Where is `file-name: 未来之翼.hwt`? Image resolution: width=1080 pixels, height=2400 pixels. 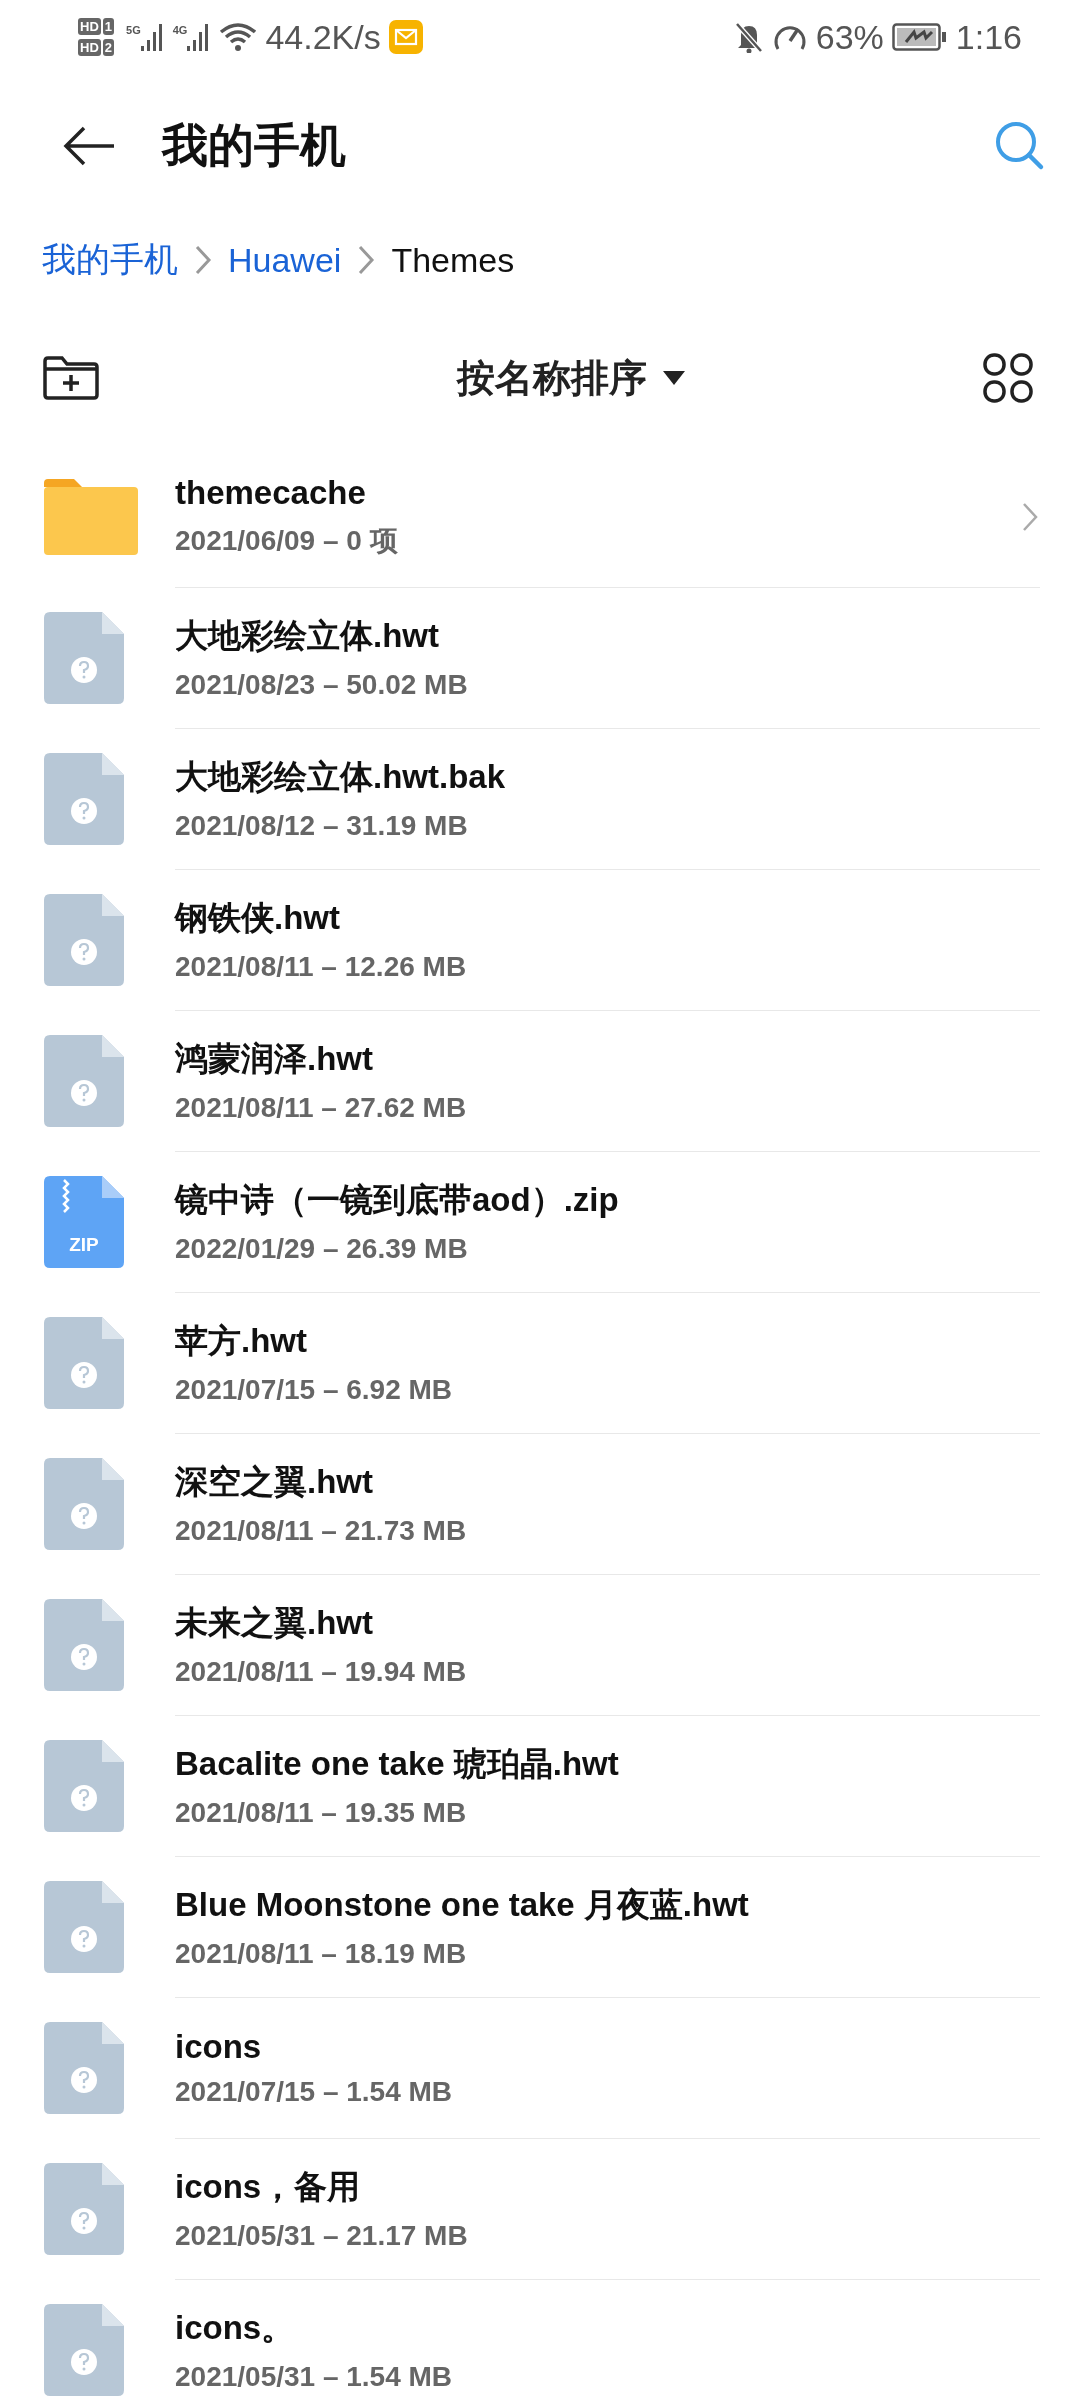
file-name: 未来之翼.hwt is located at coordinates (274, 1623).